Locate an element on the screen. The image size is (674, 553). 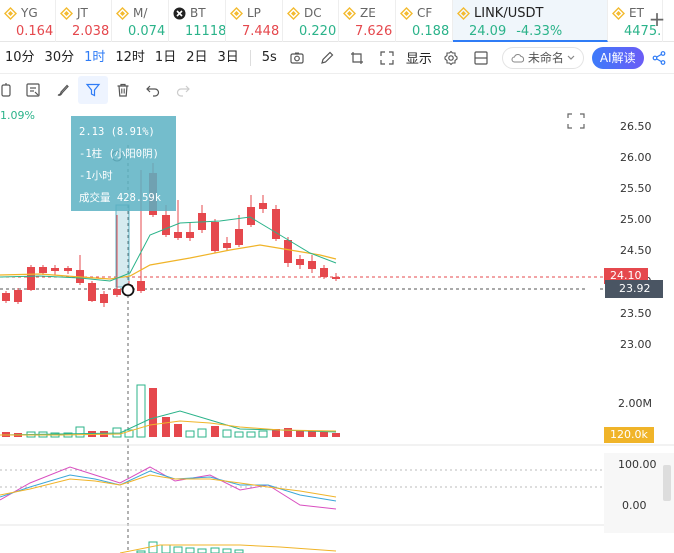
settings-icon is located at coordinates (451, 58).